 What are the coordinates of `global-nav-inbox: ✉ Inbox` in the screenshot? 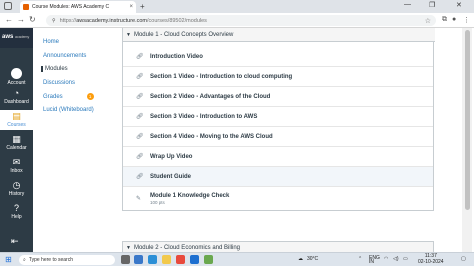 It's located at (16, 165).